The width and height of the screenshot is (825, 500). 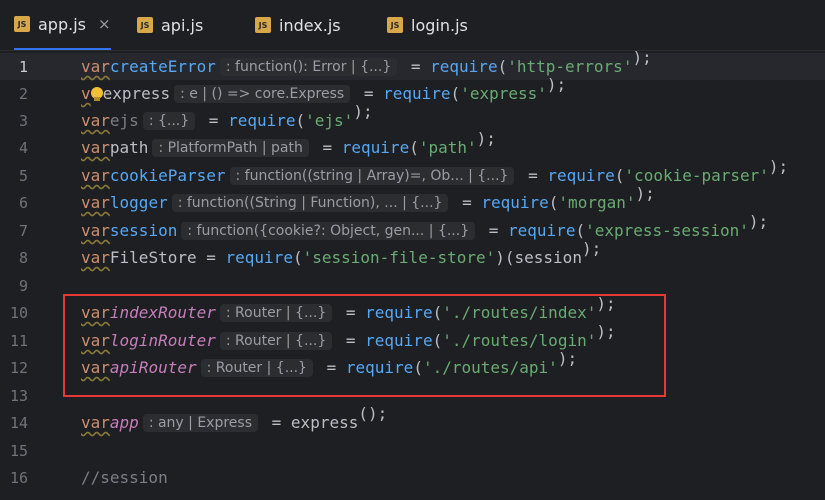 I want to click on line-number: 12, so click(x=18, y=367).